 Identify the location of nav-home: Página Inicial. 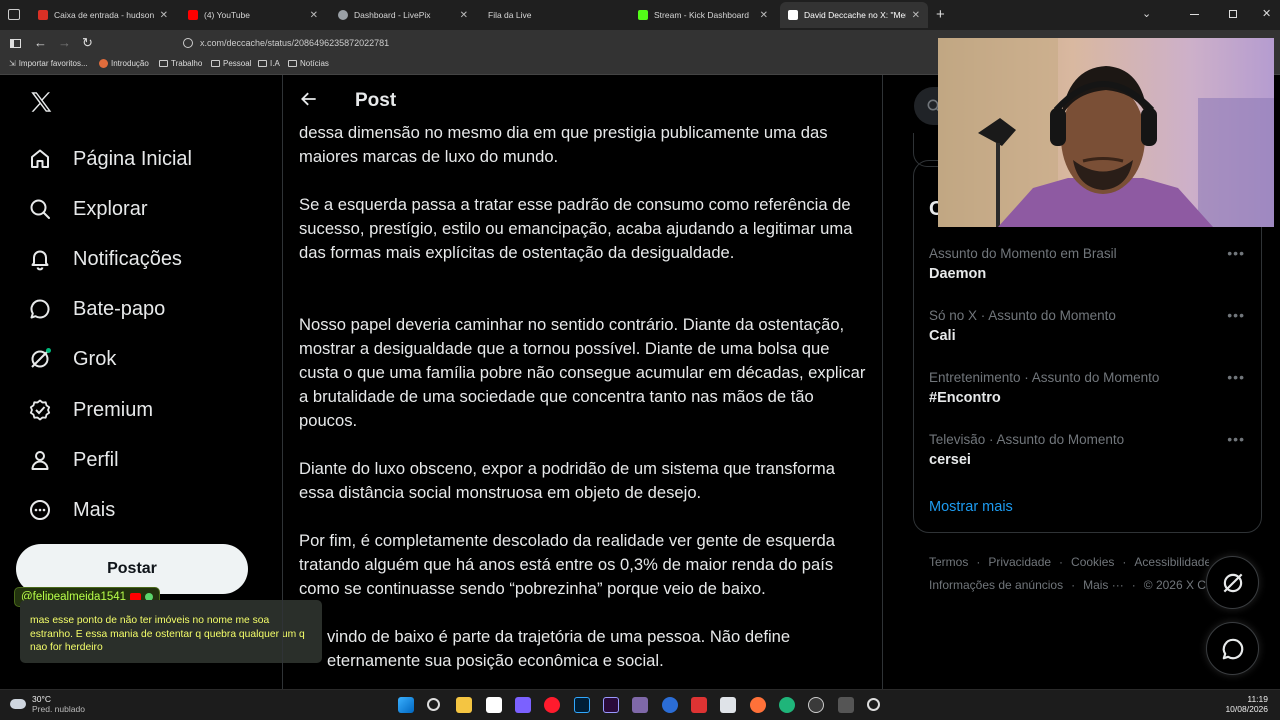
(110, 159).